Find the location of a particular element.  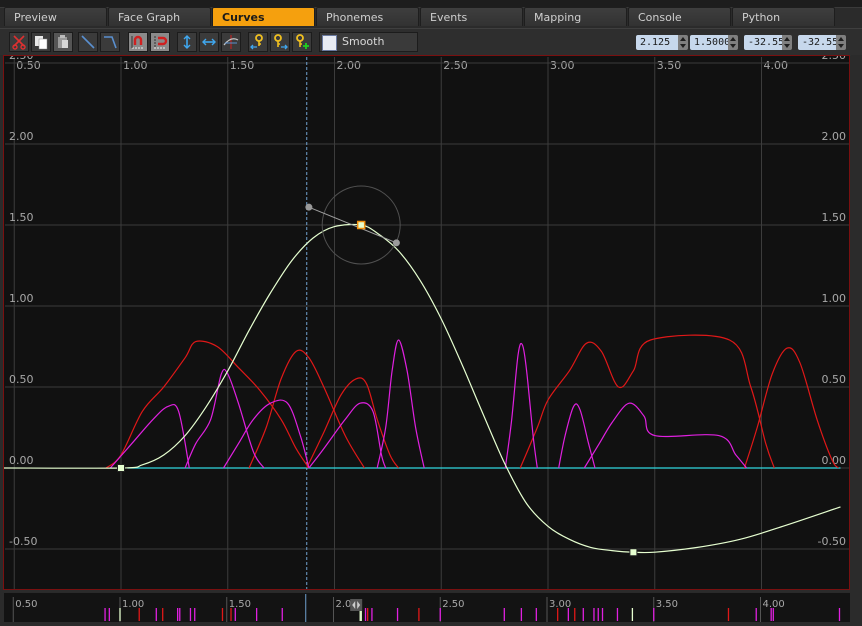

timeline-tick-label: 0.50 is located at coordinates (26, 604).